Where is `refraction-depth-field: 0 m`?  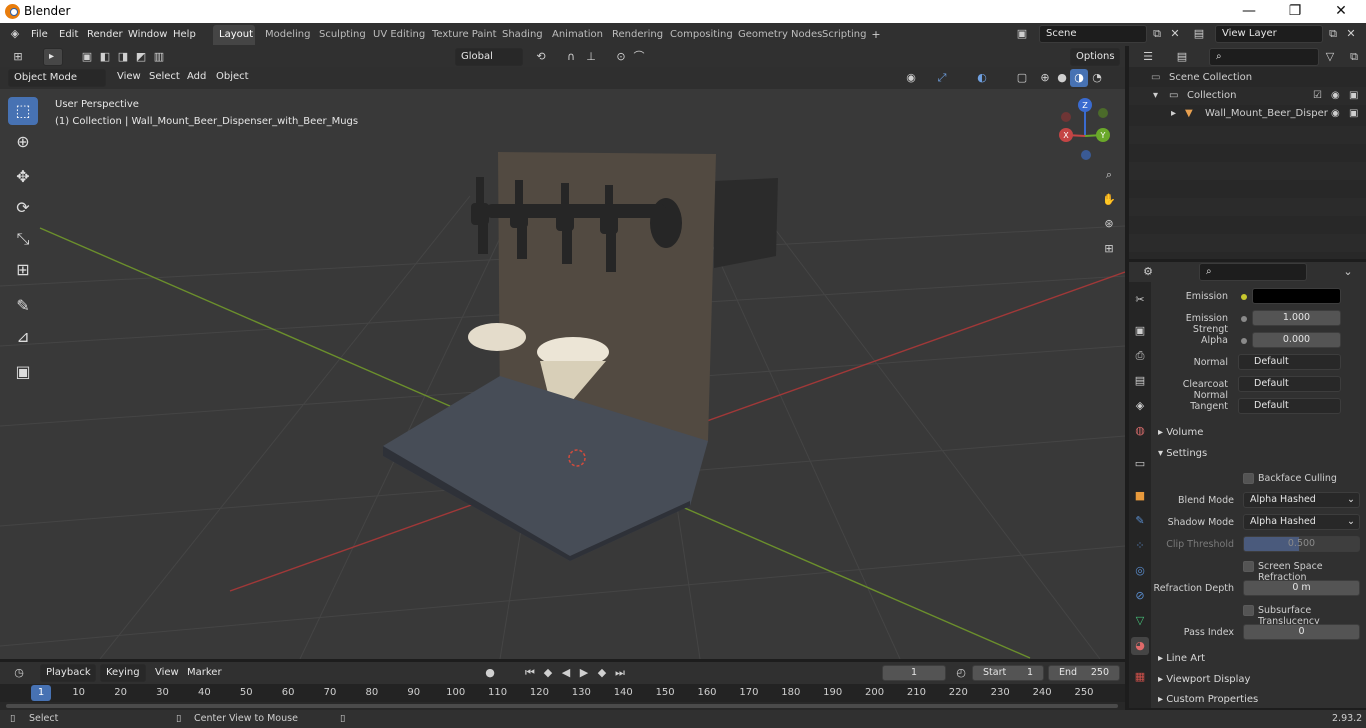 refraction-depth-field: 0 m is located at coordinates (1301, 588).